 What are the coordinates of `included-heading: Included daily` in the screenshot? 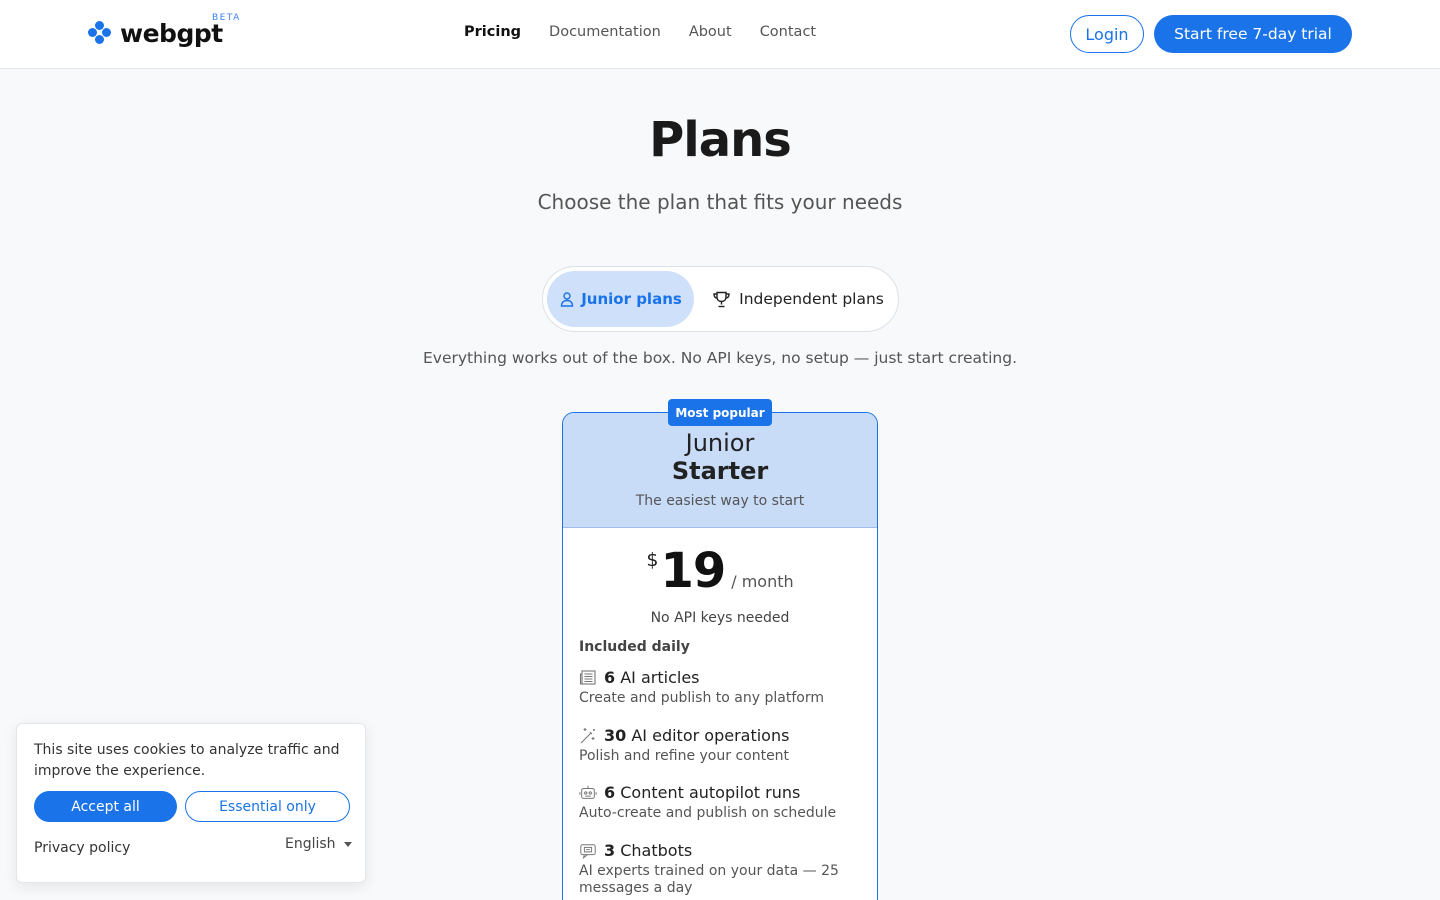 It's located at (634, 647).